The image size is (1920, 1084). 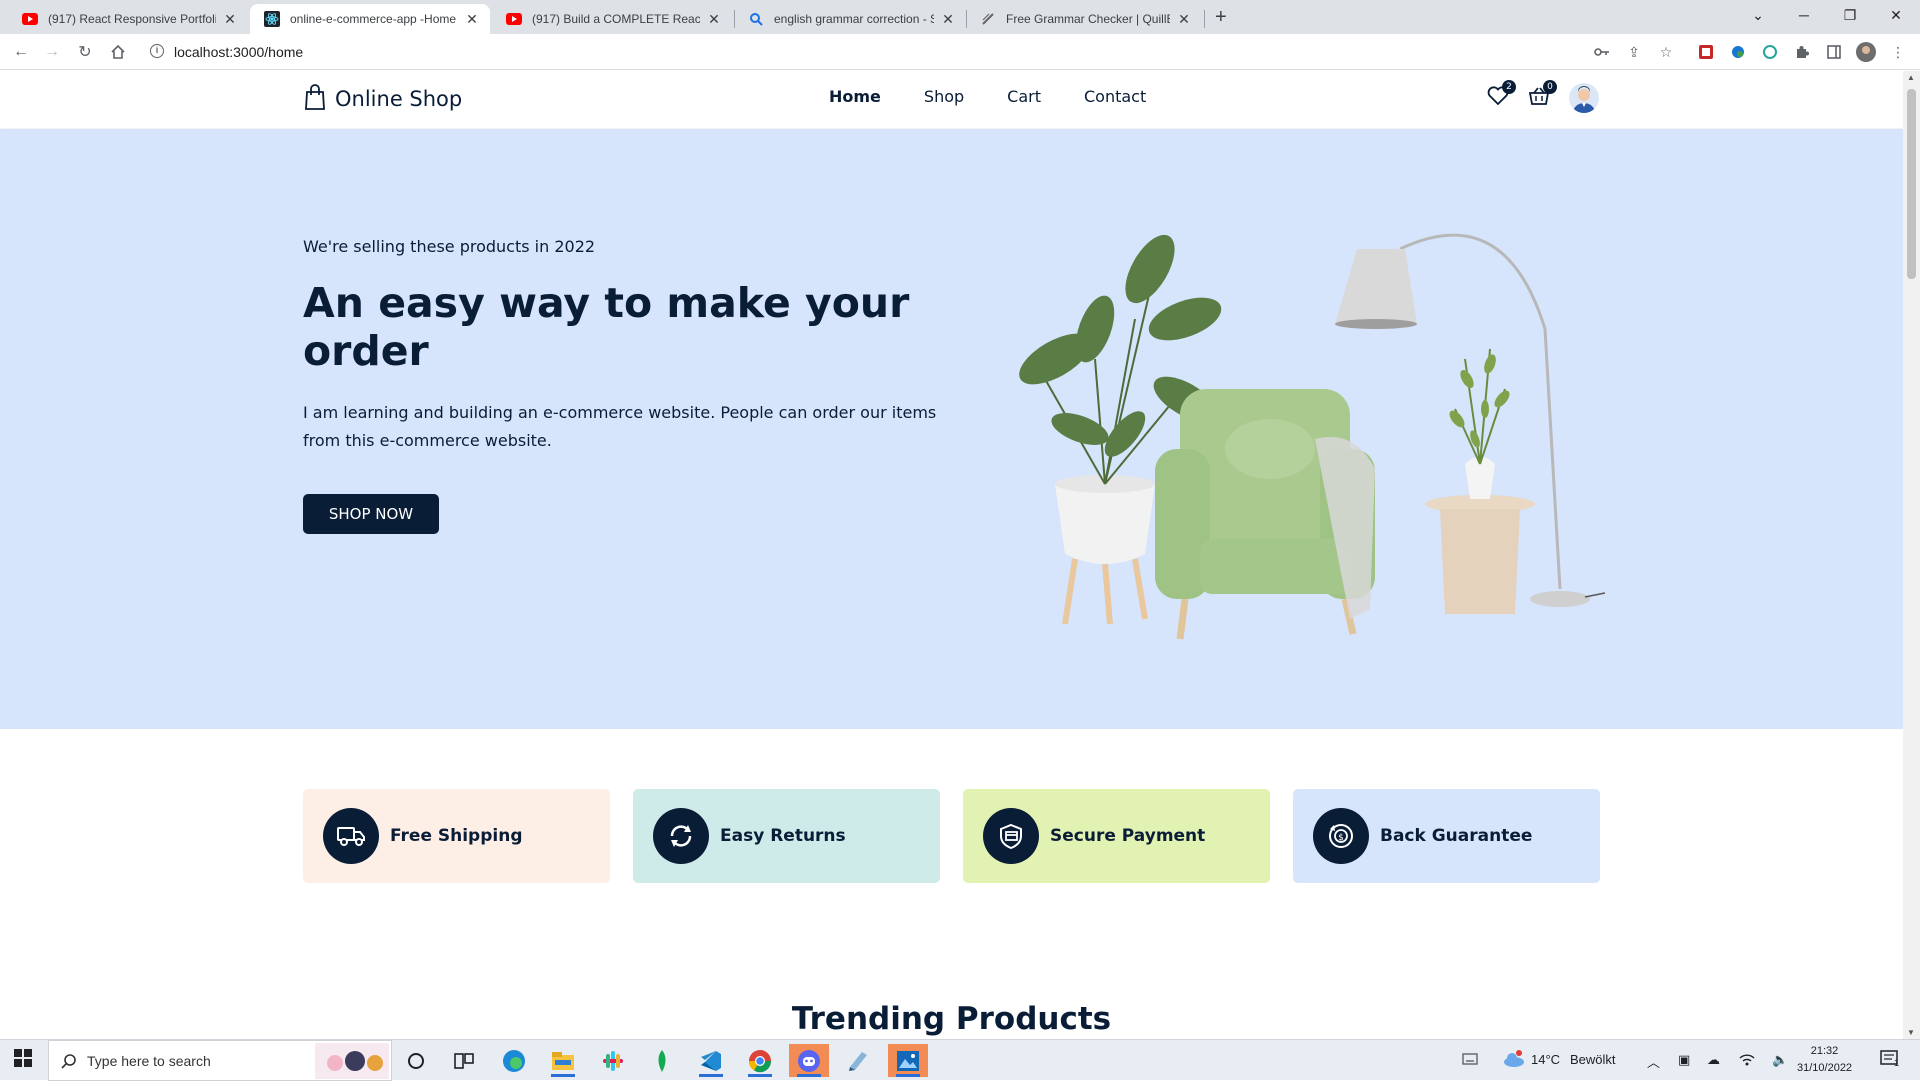 I want to click on notepad-icon, so click(x=858, y=1060).